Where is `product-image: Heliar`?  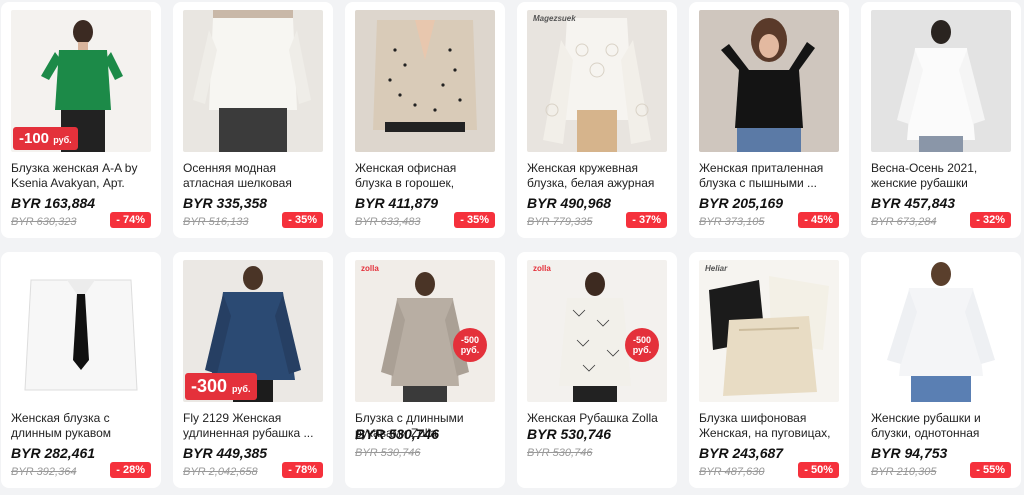
product-image: Heliar is located at coordinates (769, 331).